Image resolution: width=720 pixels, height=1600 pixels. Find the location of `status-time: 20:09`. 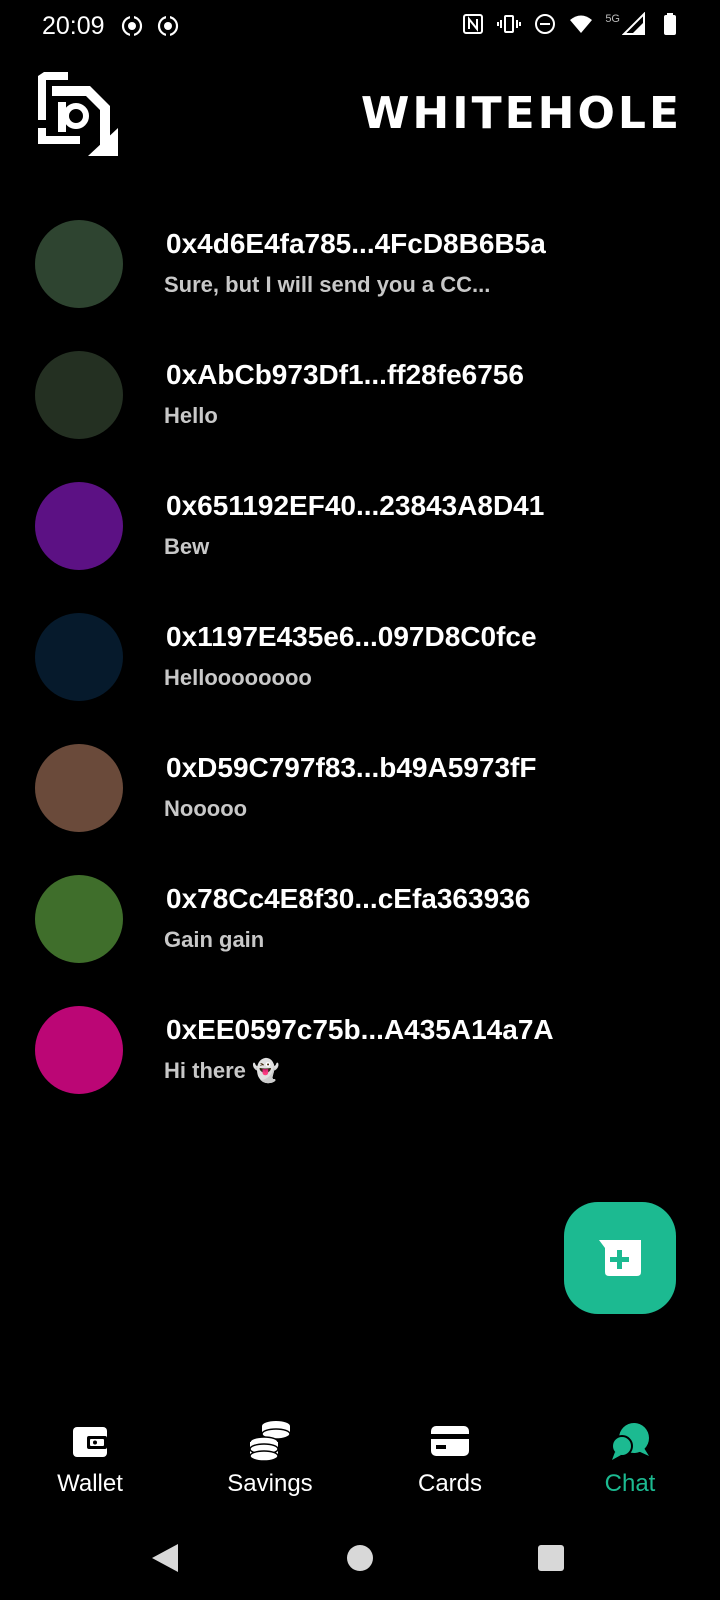

status-time: 20:09 is located at coordinates (73, 26).